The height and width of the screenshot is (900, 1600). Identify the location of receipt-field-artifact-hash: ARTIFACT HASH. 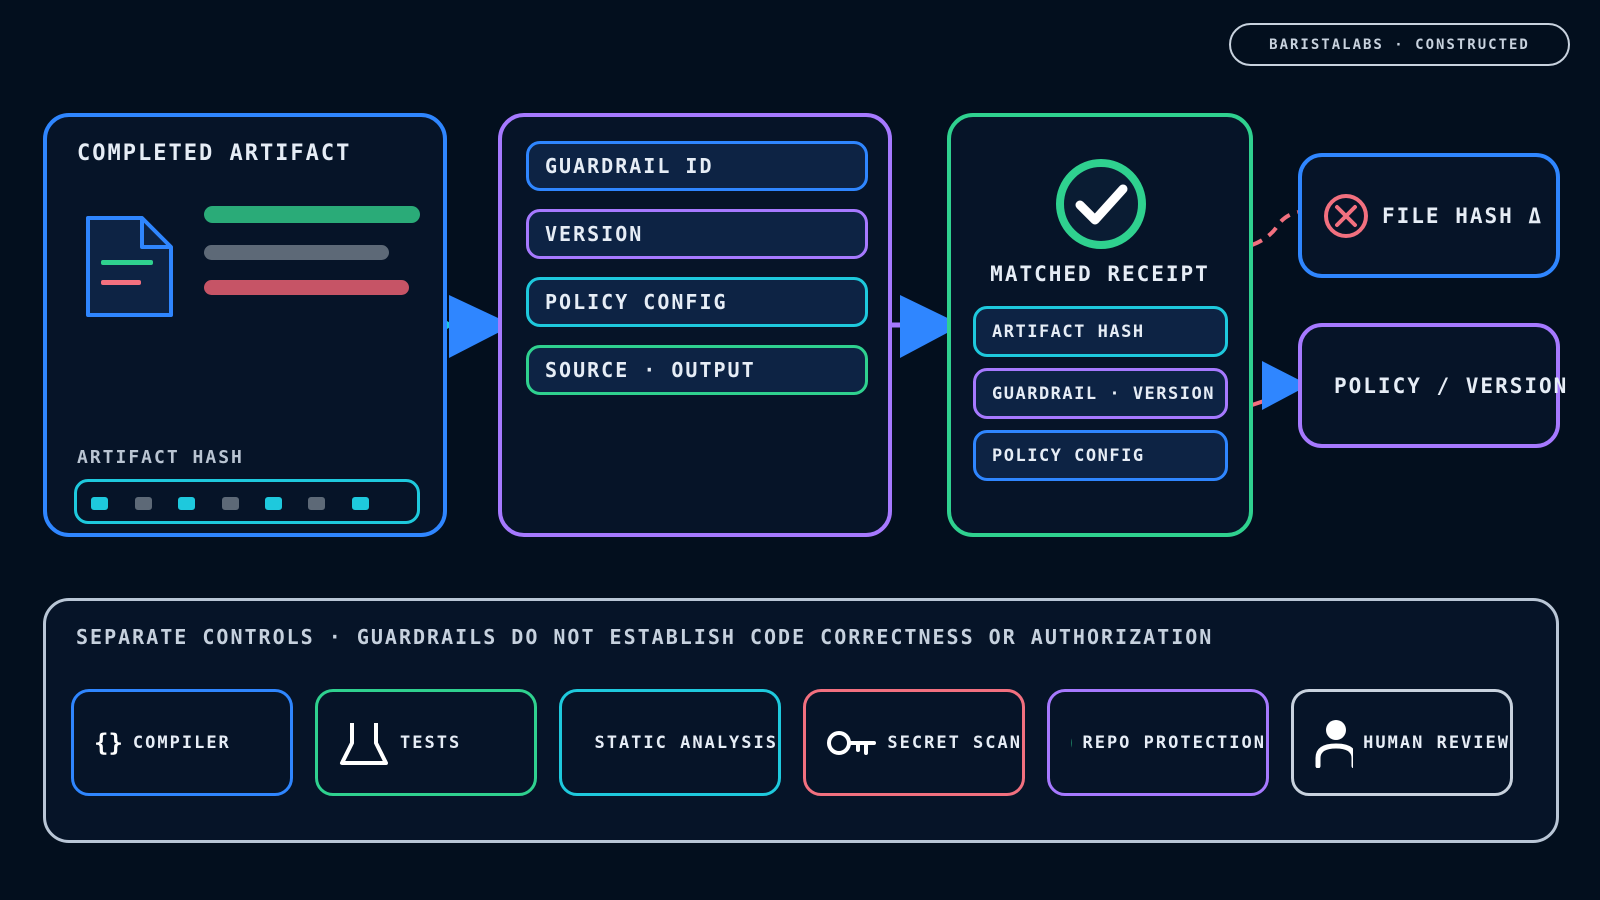
(1100, 331).